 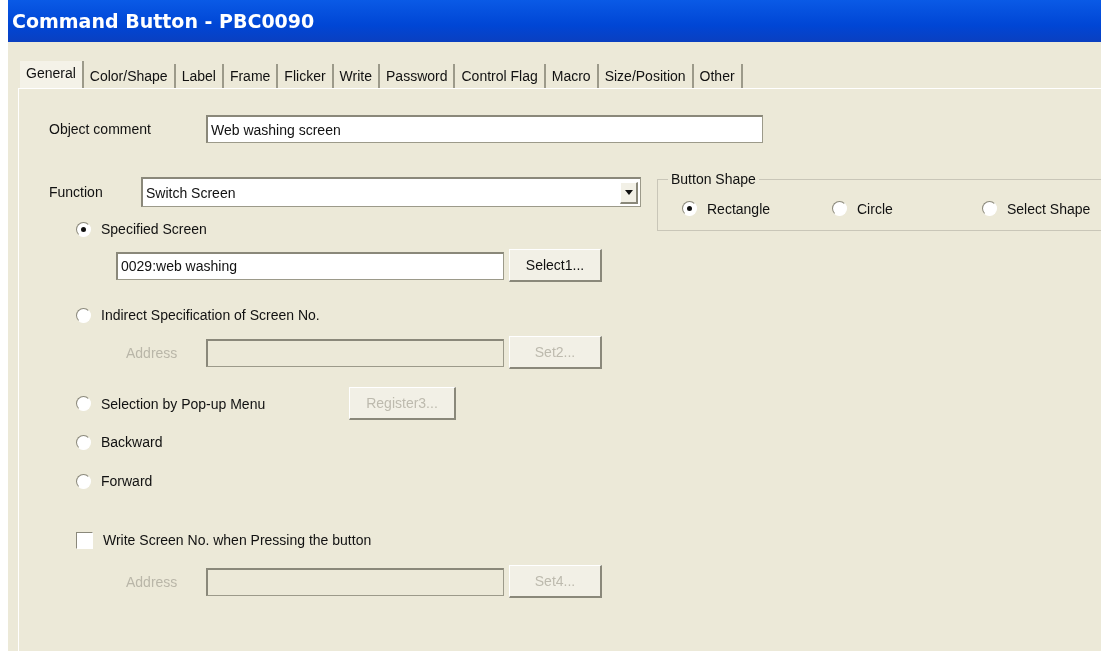 I want to click on comment-field: Web washing screen, so click(x=484, y=129).